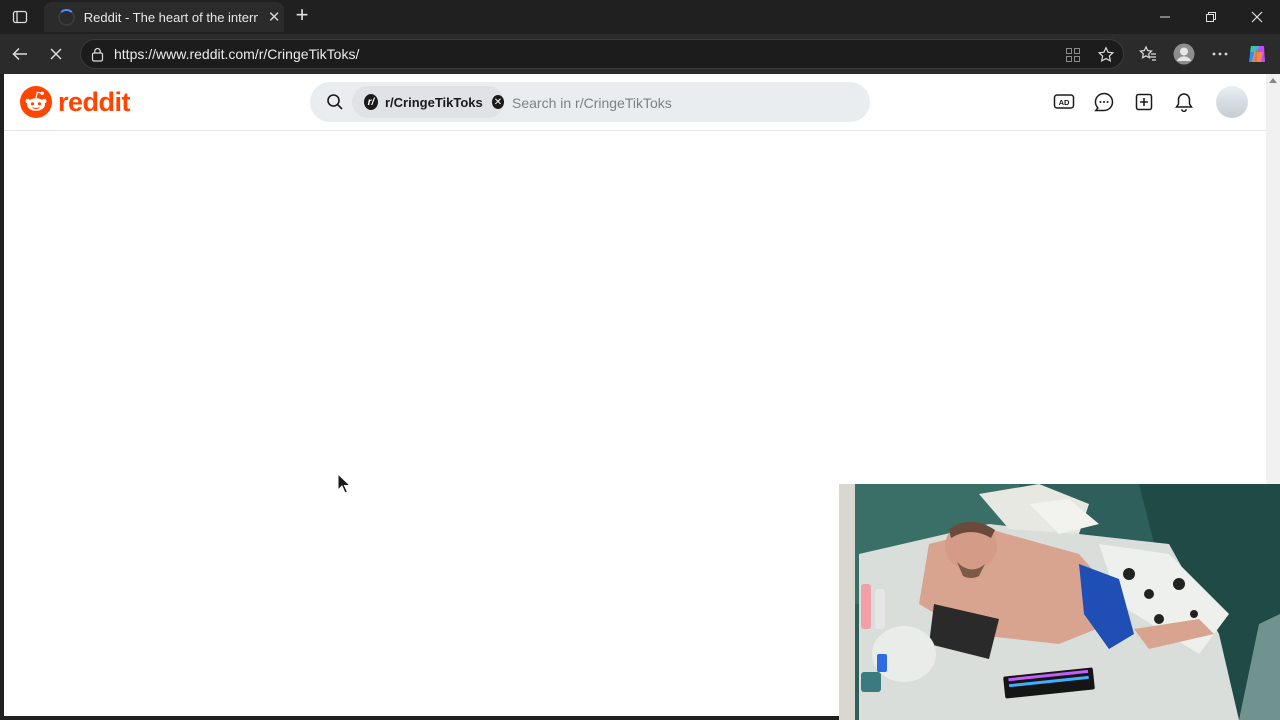 The width and height of the screenshot is (1280, 720). I want to click on reddit-snoo-icon, so click(36, 102).